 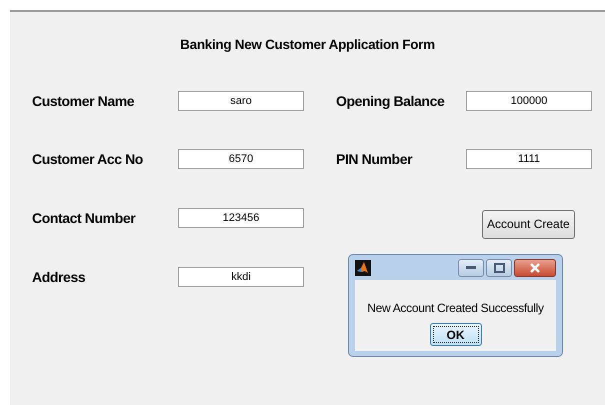 I want to click on minimize-button, so click(x=471, y=267).